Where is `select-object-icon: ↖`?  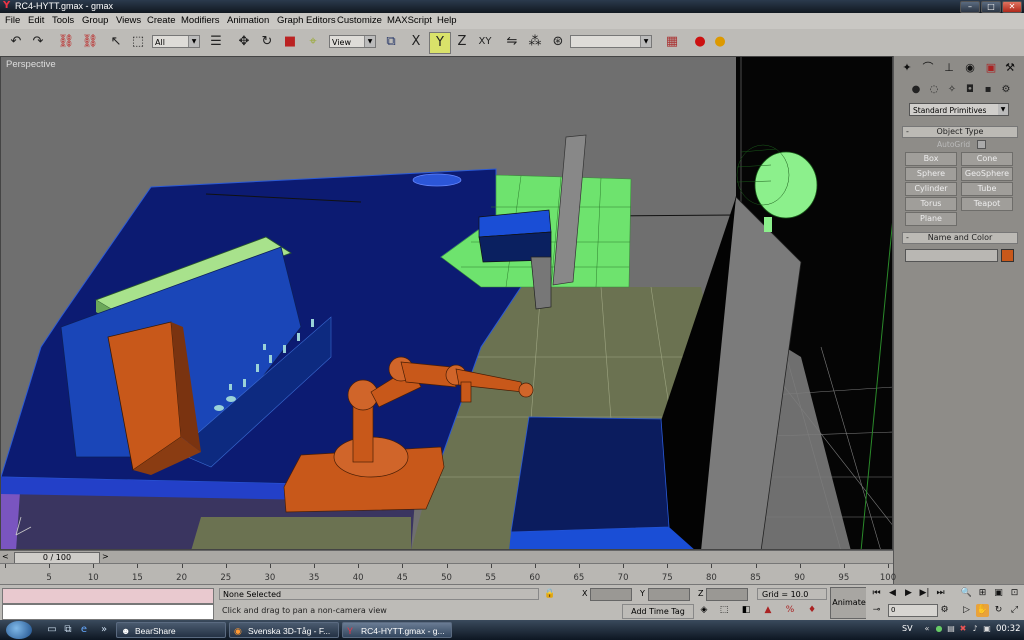
select-object-icon: ↖ is located at coordinates (116, 42).